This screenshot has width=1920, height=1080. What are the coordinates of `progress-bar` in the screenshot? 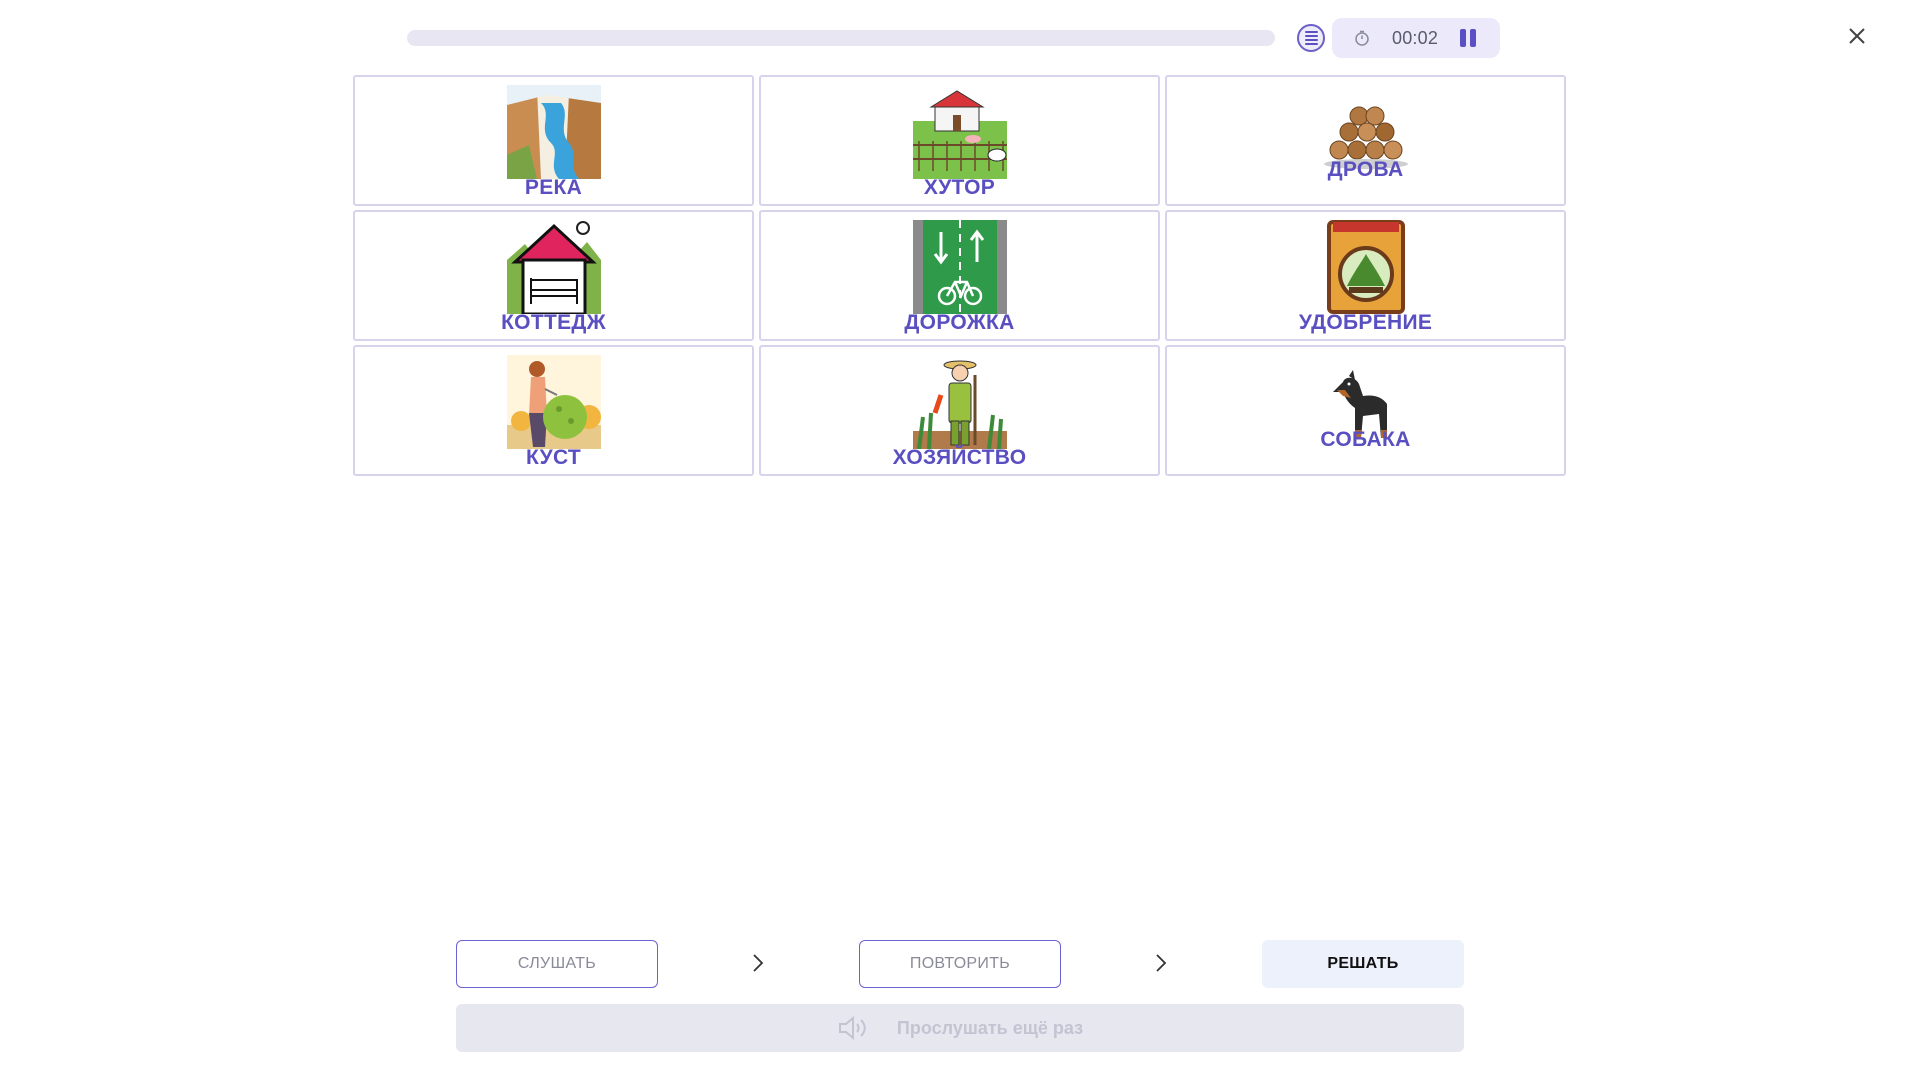 It's located at (841, 38).